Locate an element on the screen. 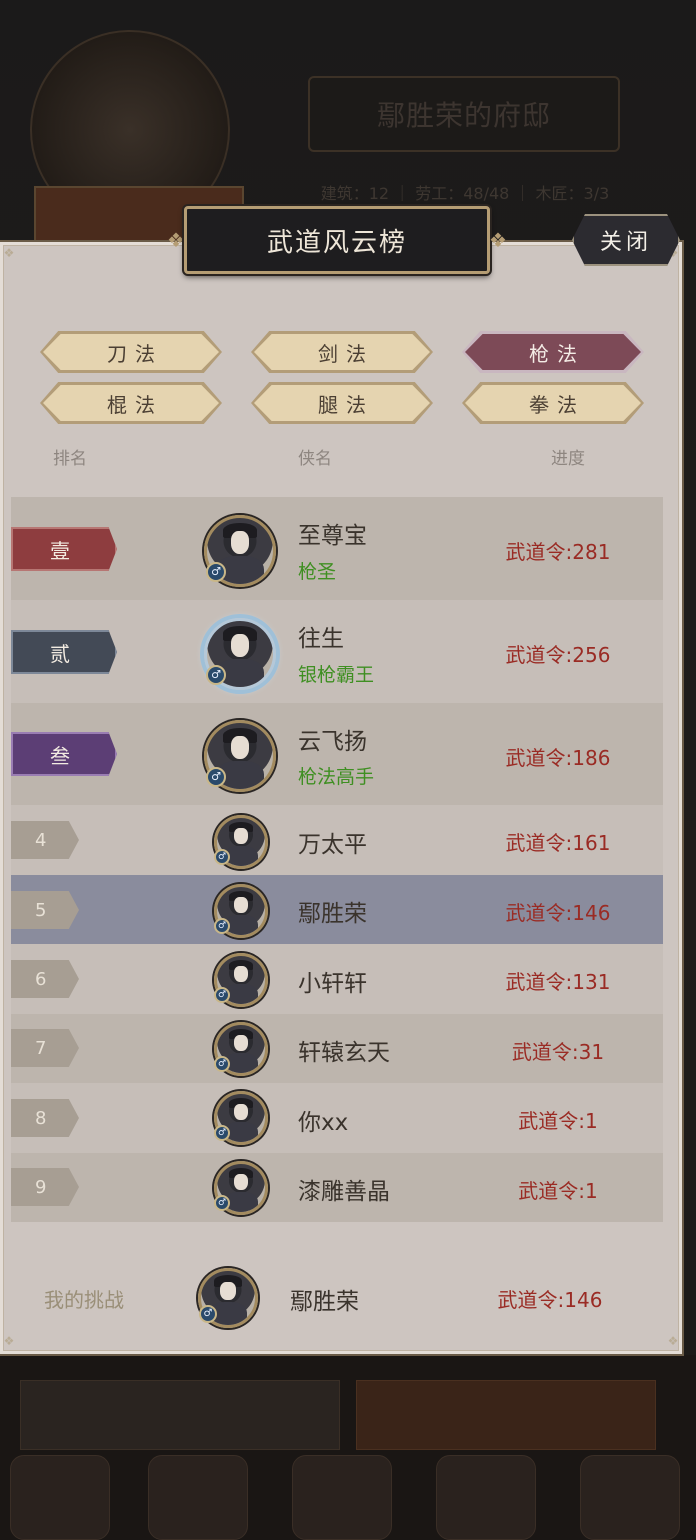  player-name: 你xx is located at coordinates (323, 1123).